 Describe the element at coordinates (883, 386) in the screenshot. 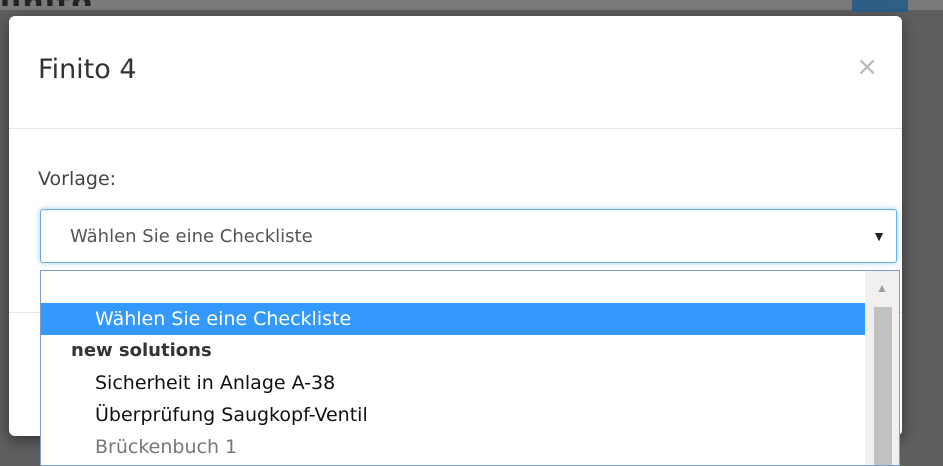

I see `scrollbar-thumb` at that location.